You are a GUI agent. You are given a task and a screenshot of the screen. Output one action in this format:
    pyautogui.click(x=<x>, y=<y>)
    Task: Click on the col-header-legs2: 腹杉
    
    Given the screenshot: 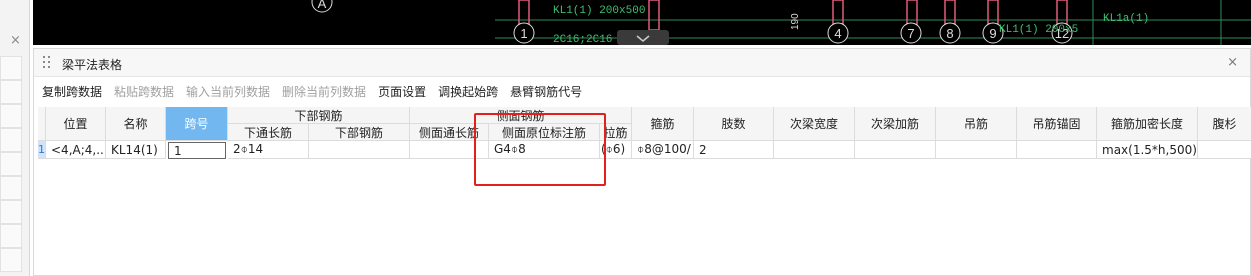 What is the action you would take?
    pyautogui.click(x=1224, y=124)
    